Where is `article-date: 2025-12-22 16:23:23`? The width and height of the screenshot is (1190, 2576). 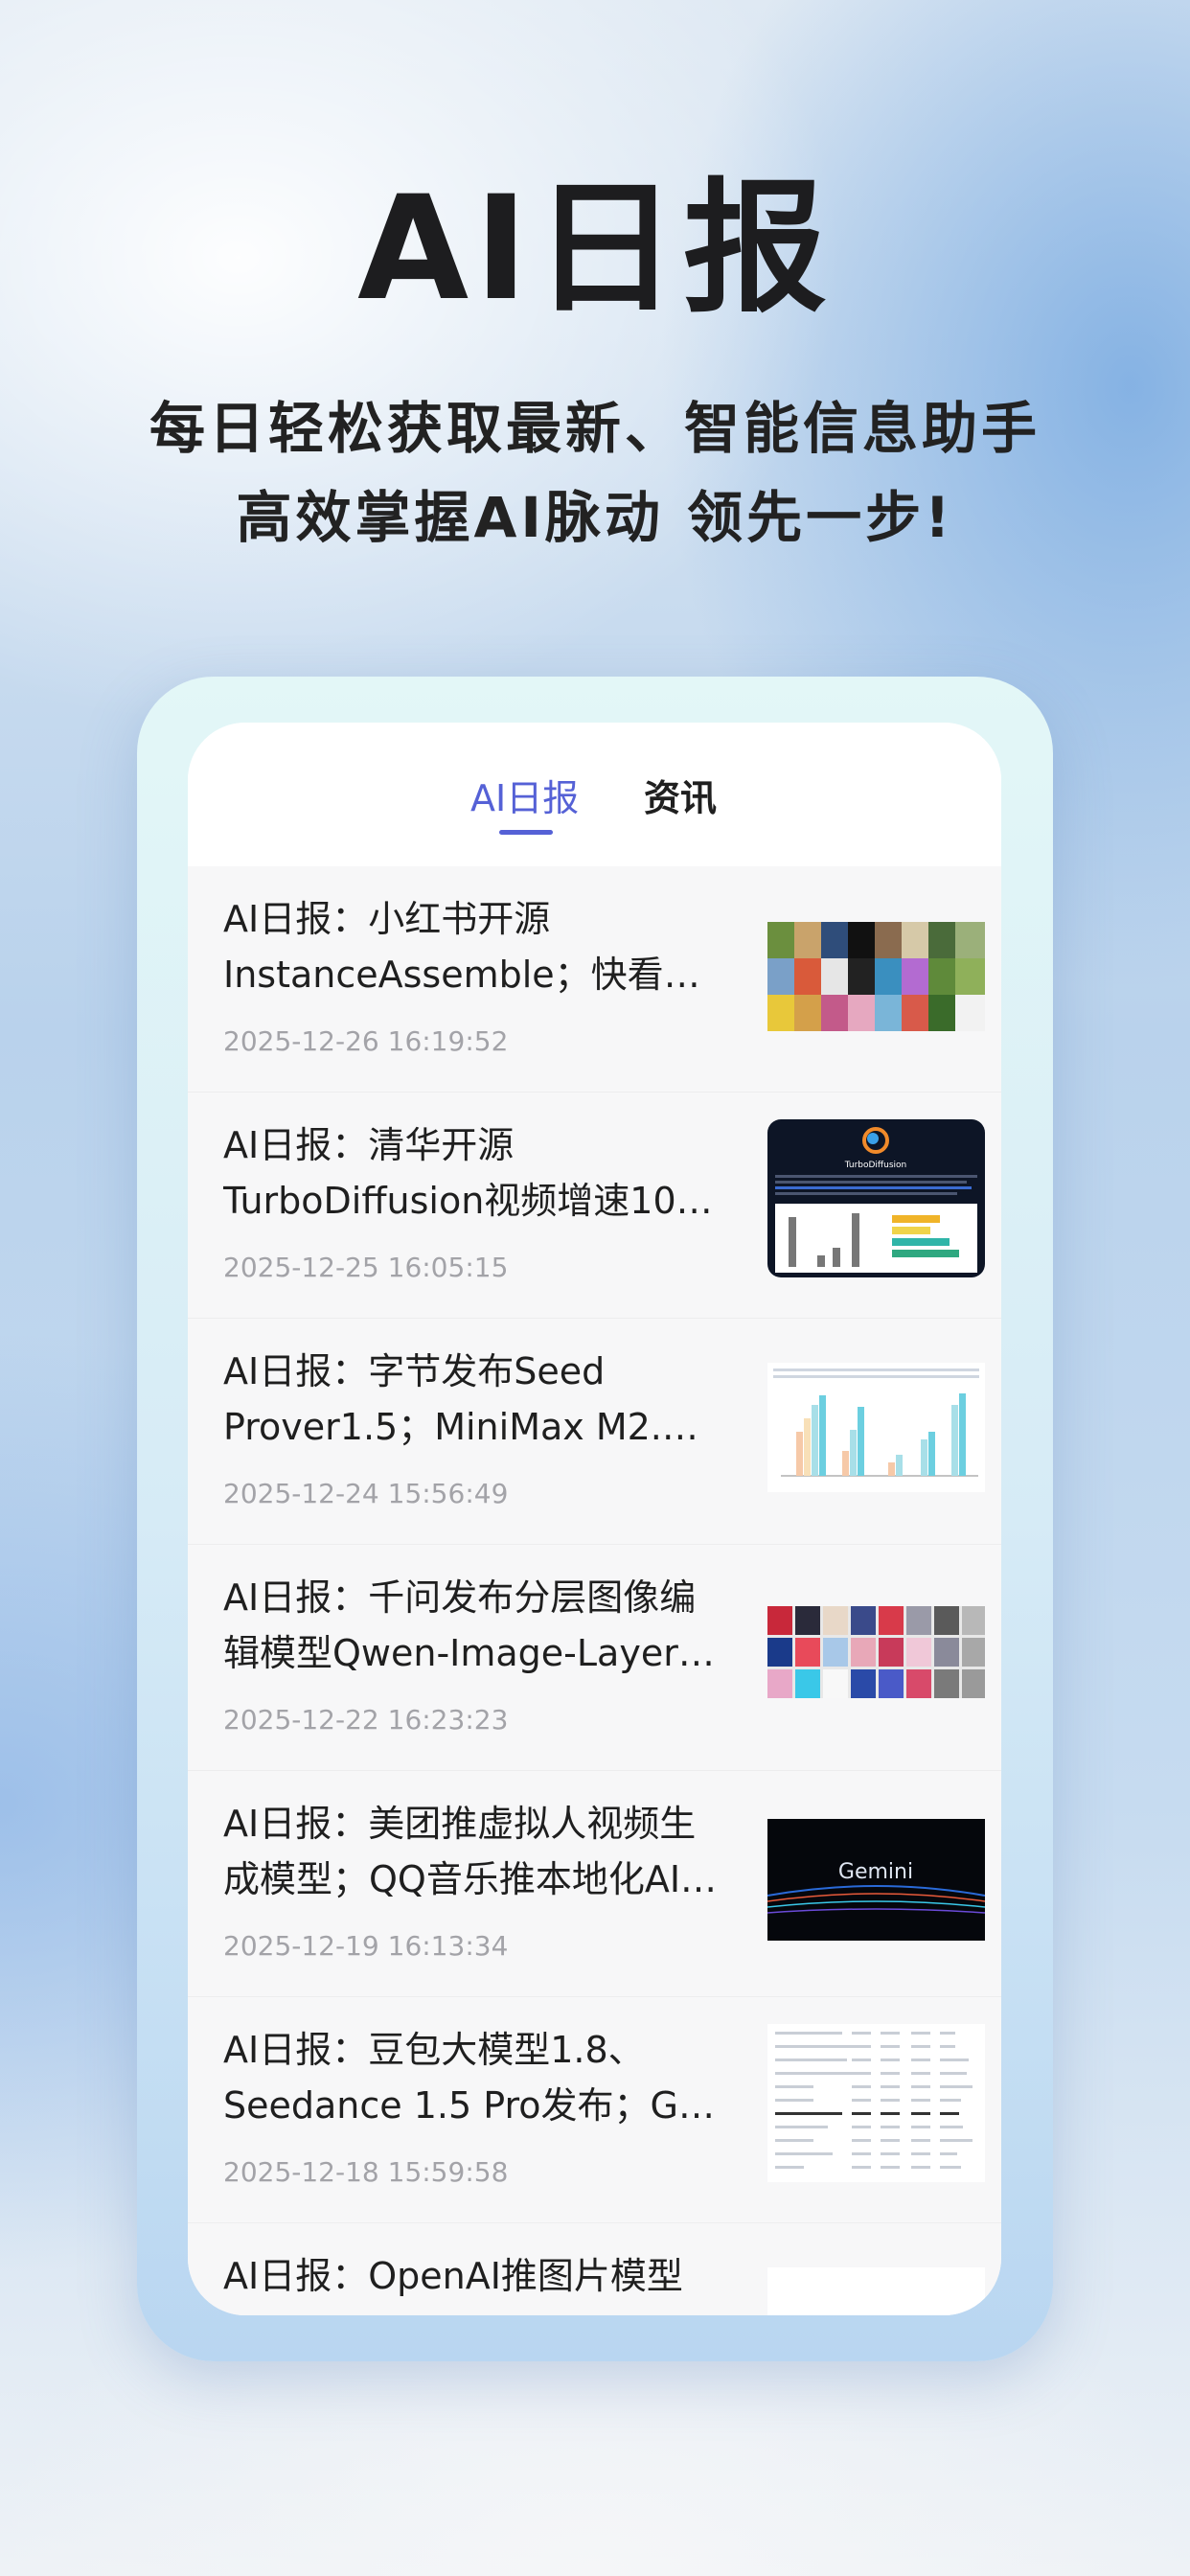
article-date: 2025-12-22 16:23:23 is located at coordinates (366, 1720).